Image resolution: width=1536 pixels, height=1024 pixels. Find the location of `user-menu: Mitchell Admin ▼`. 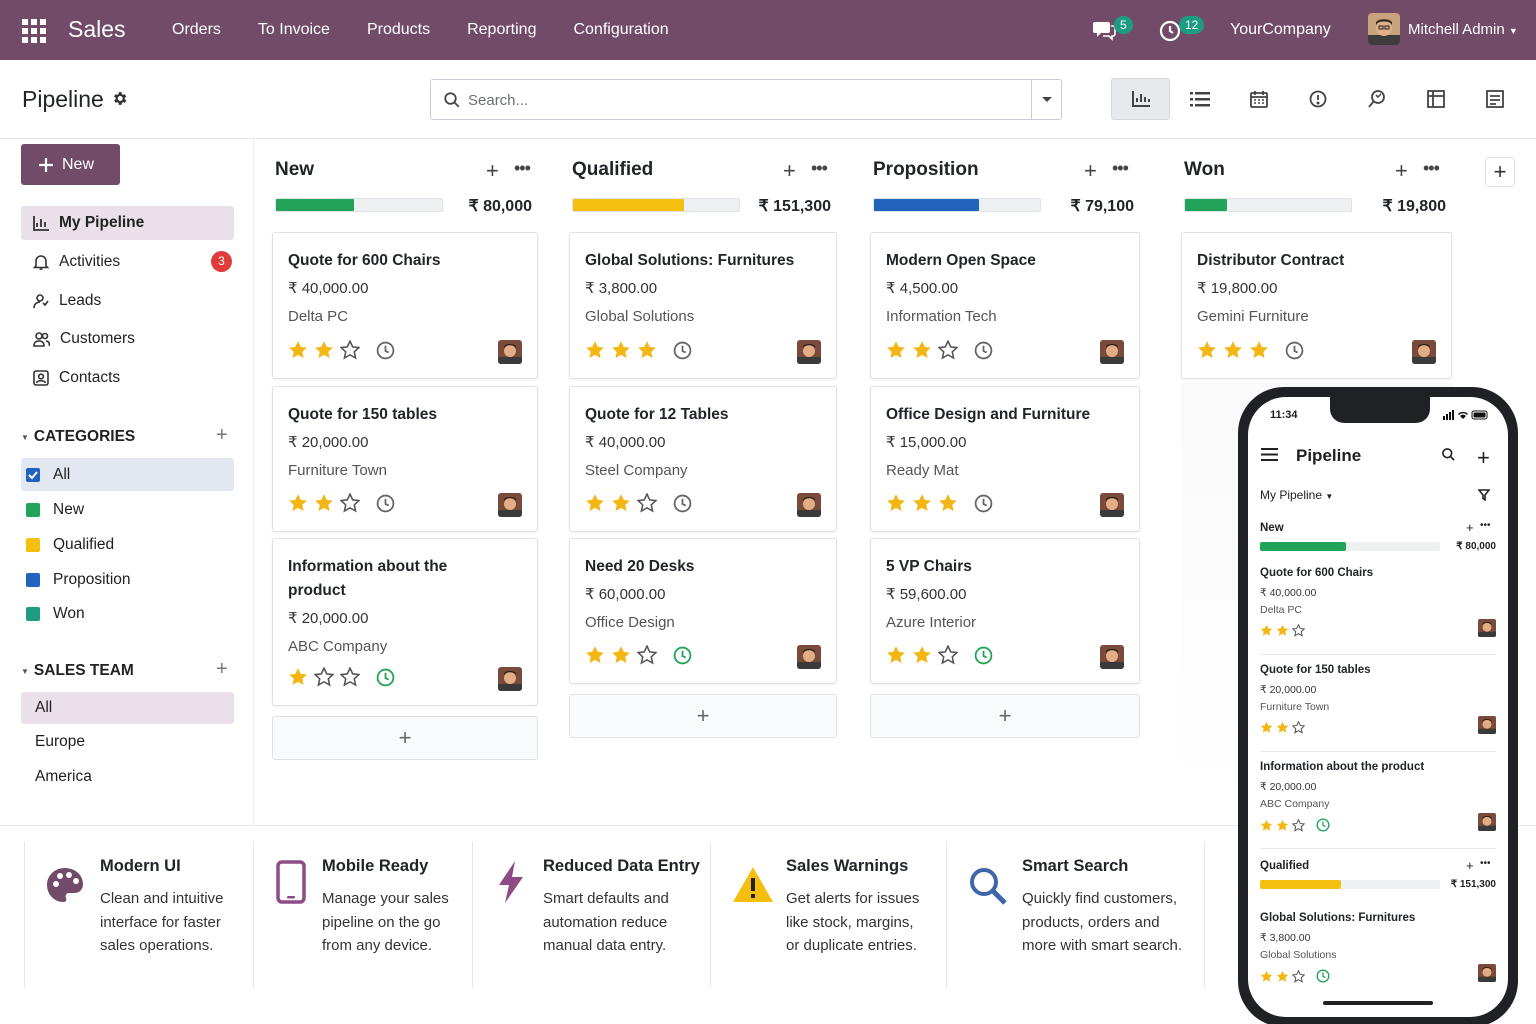

user-menu: Mitchell Admin ▼ is located at coordinates (1463, 29).